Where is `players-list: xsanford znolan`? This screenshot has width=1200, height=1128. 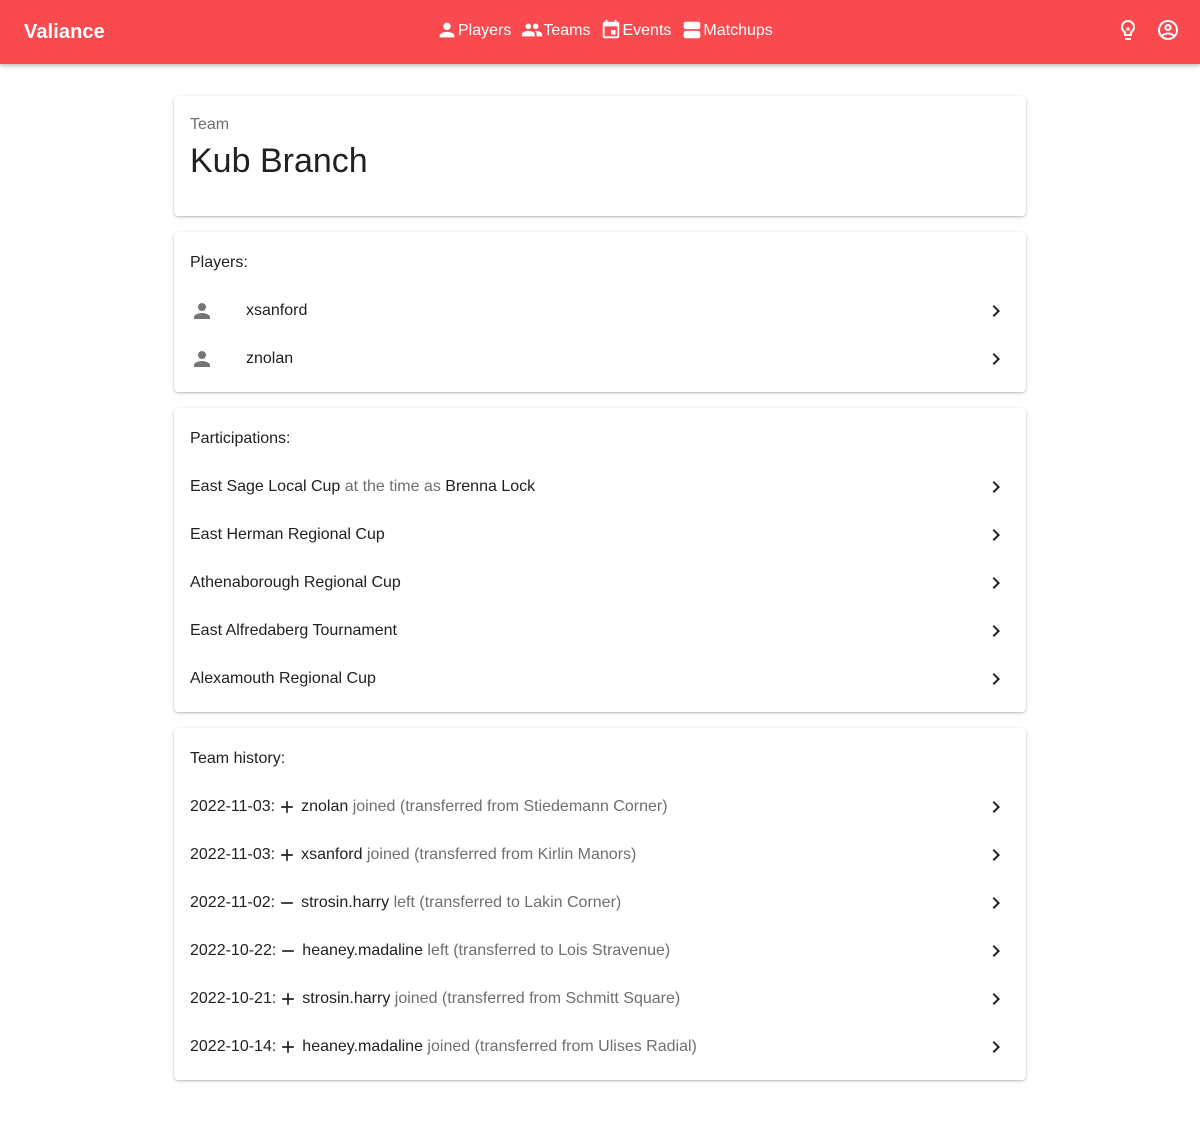 players-list: xsanford znolan is located at coordinates (600, 335).